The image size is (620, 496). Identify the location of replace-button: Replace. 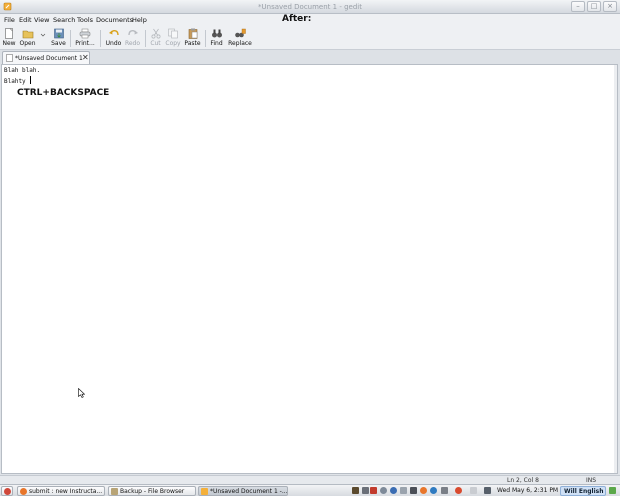
(240, 37).